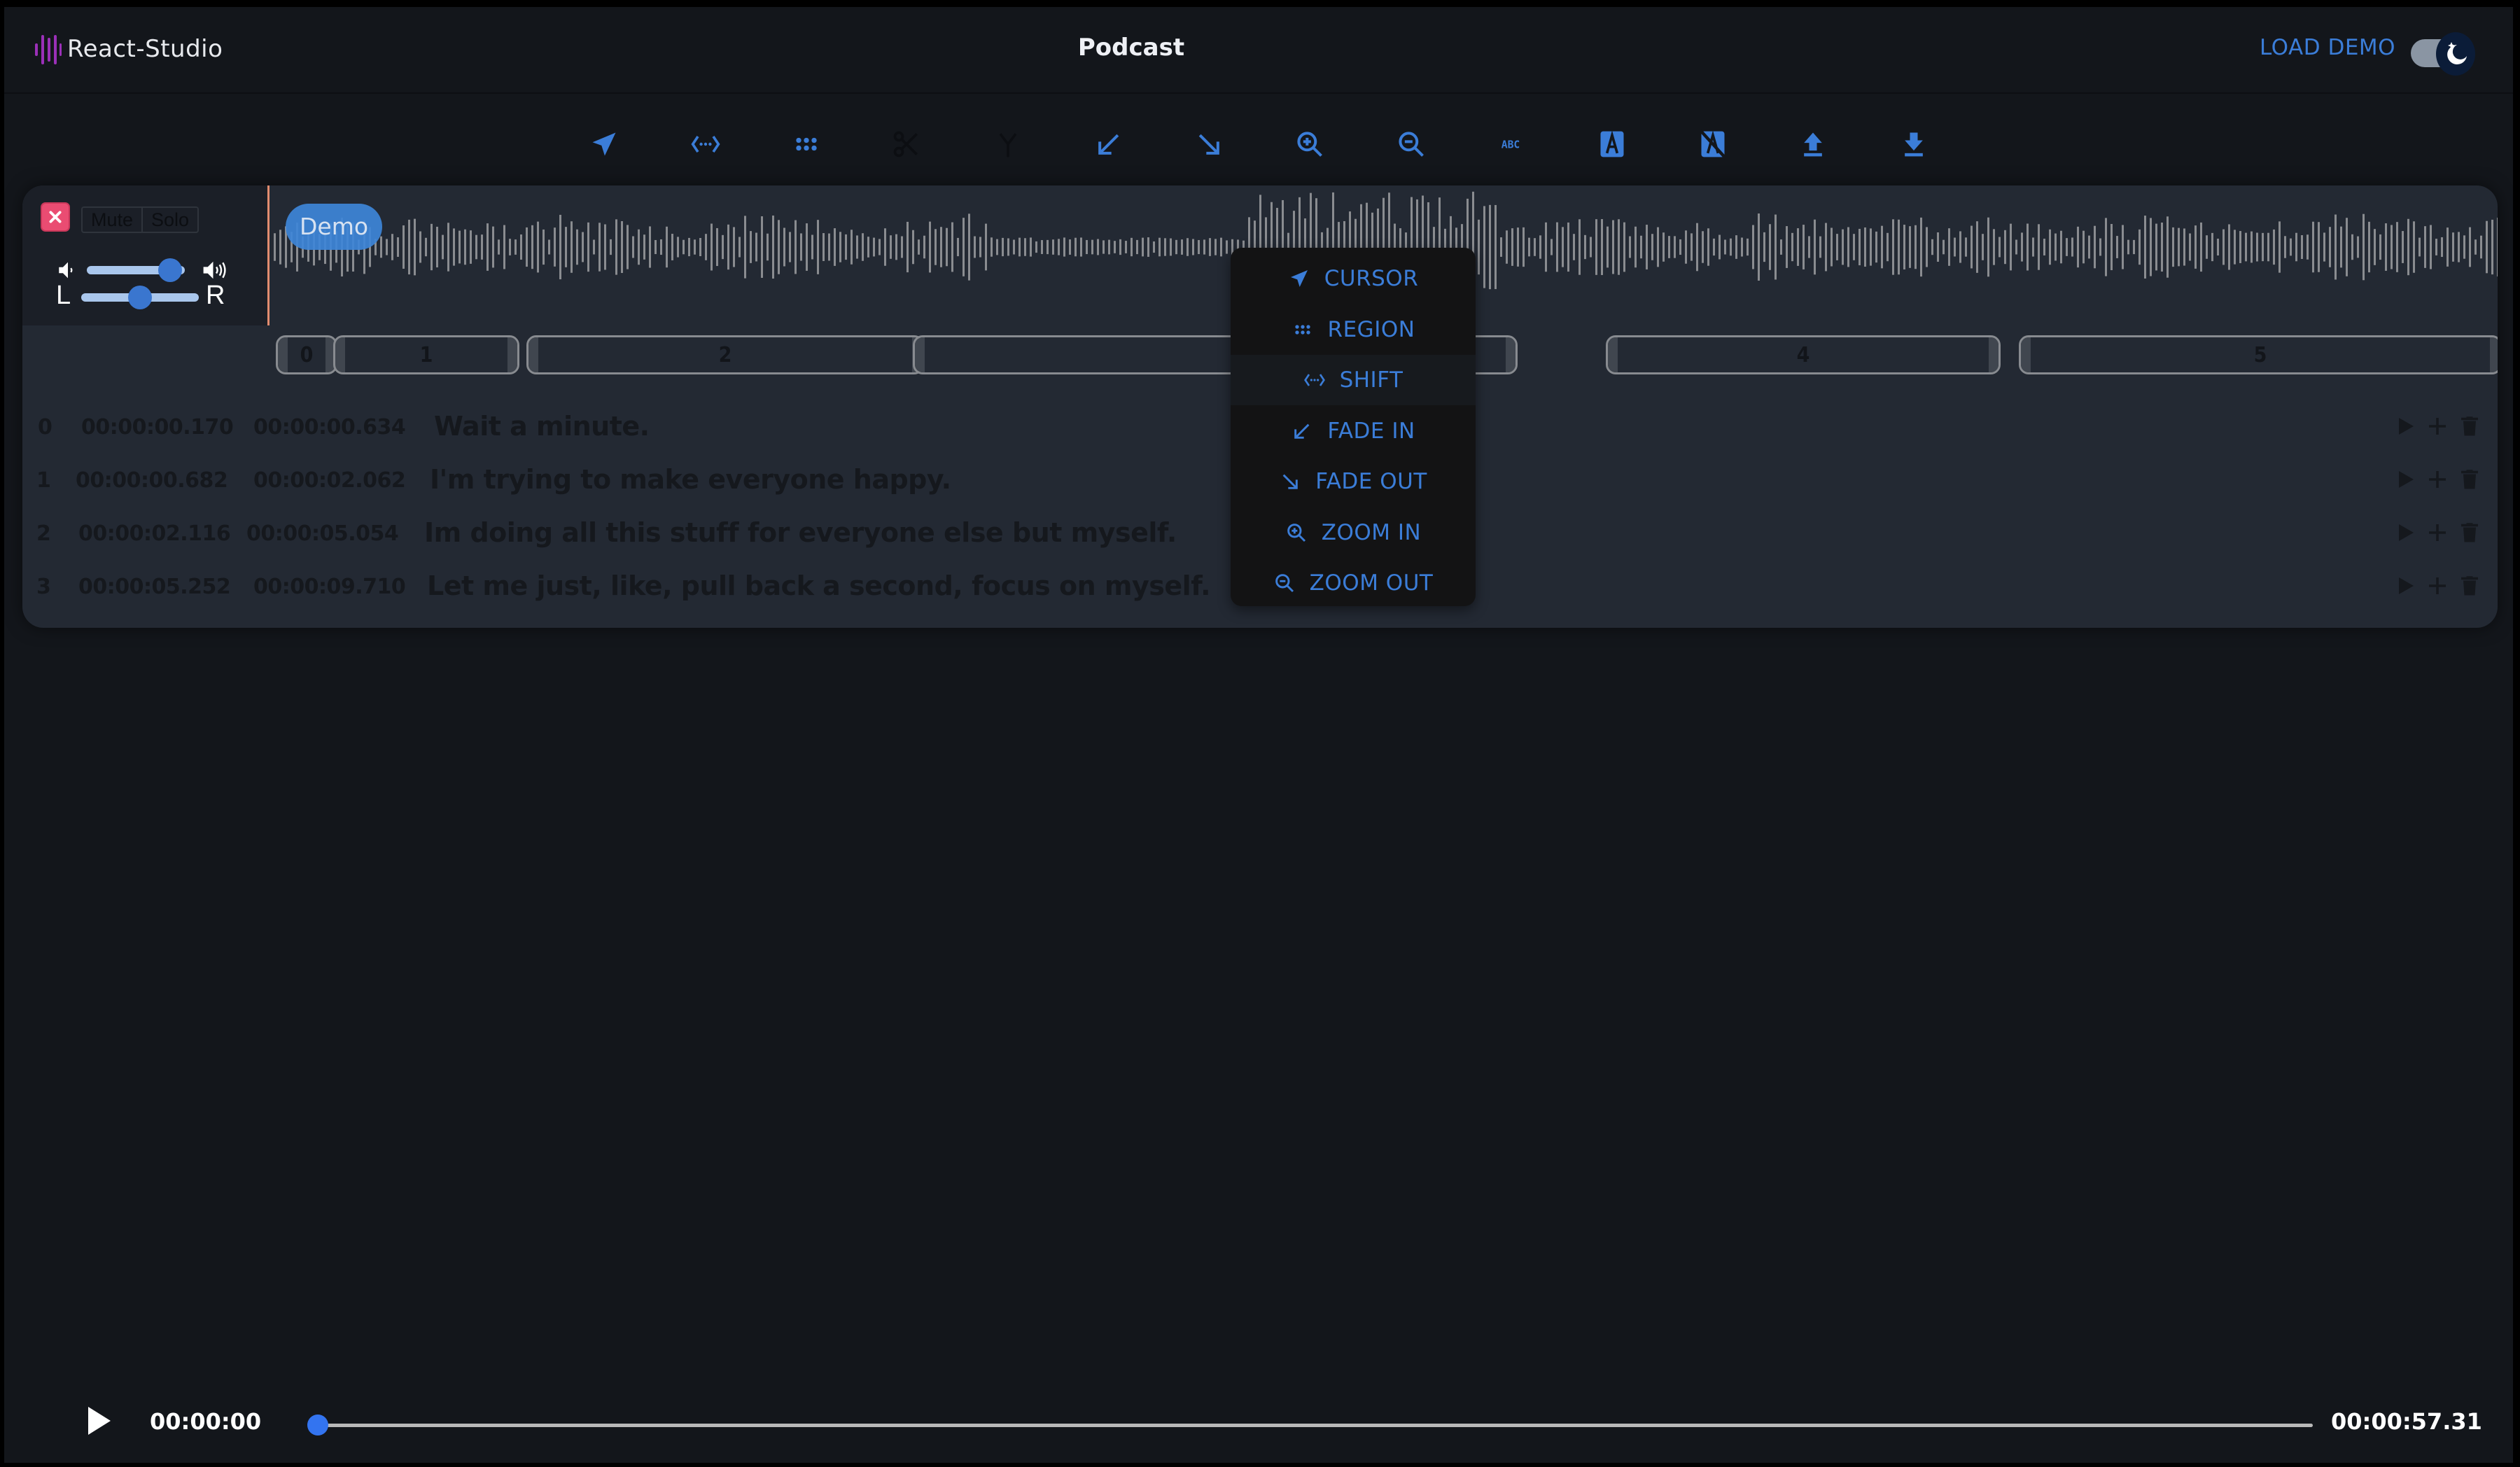 The image size is (2520, 1467). What do you see at coordinates (705, 144) in the screenshot?
I see `toolbar-shift-button` at bounding box center [705, 144].